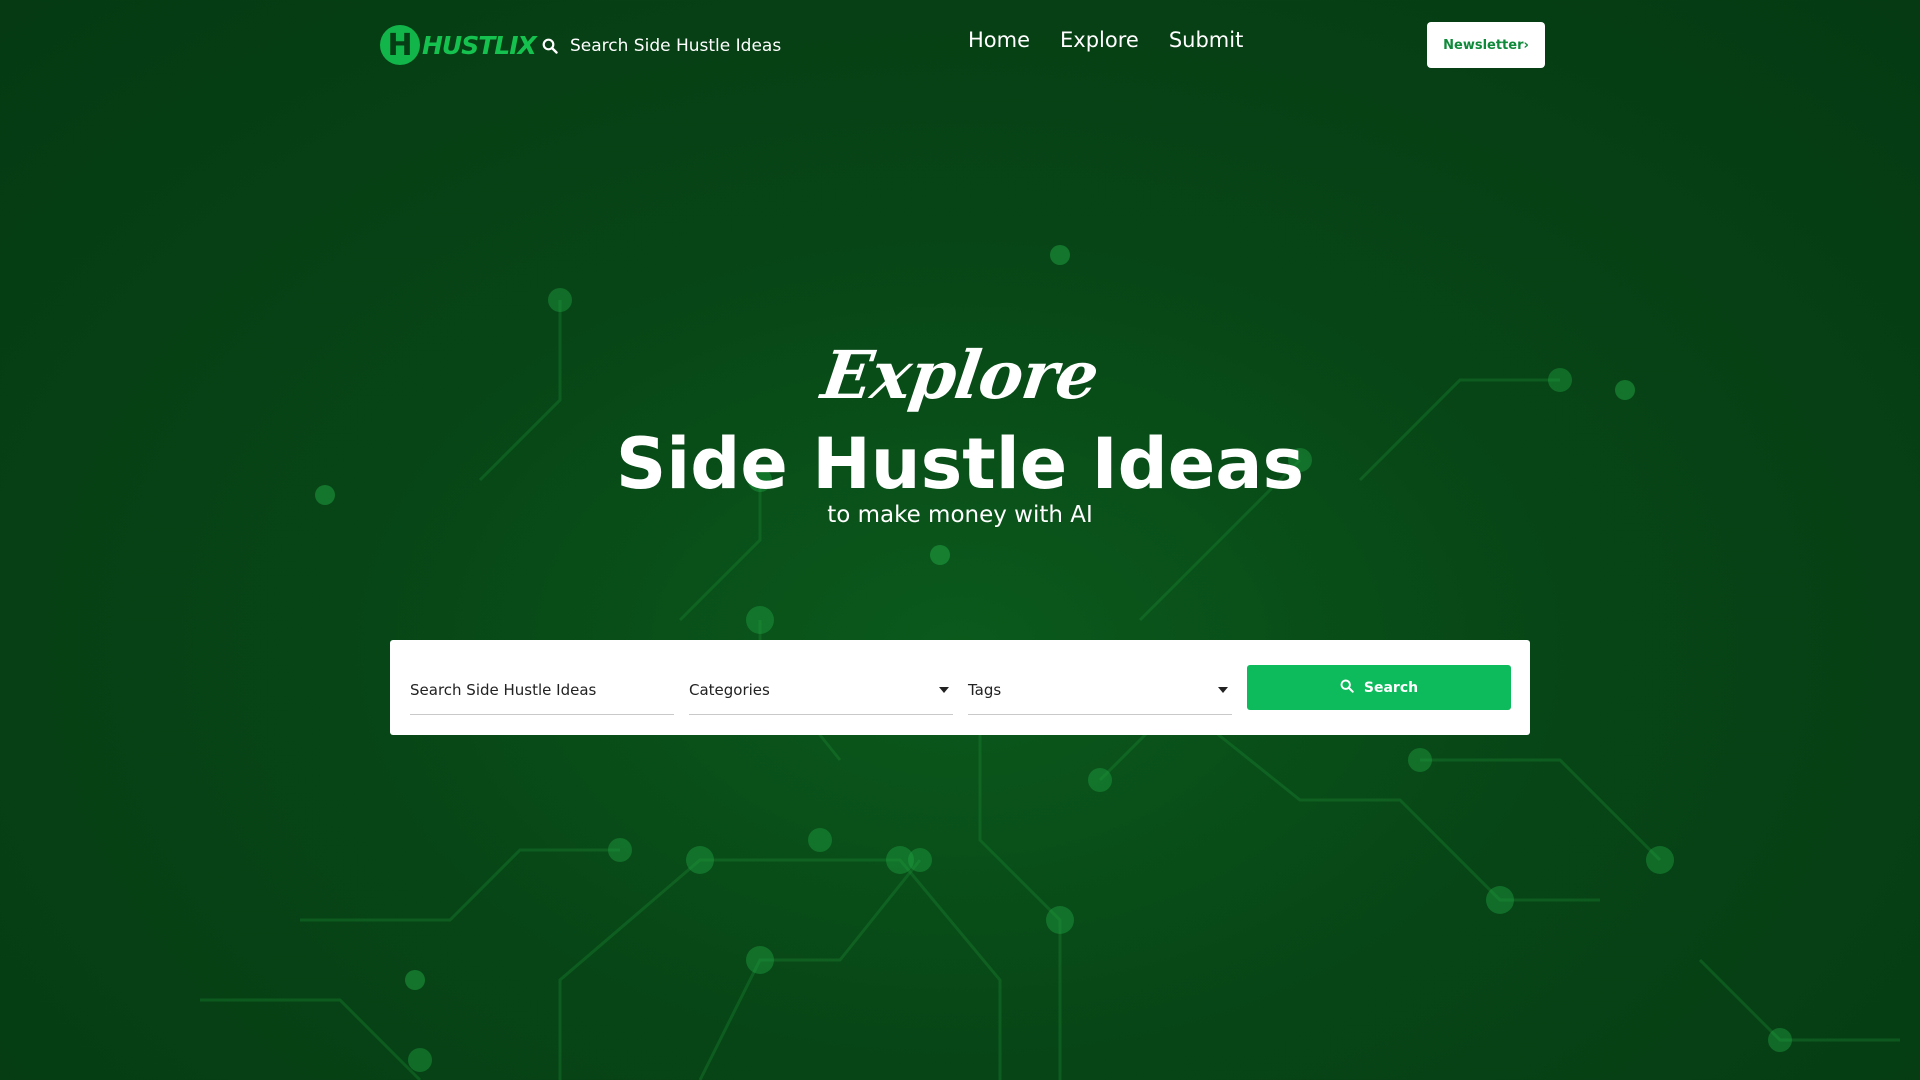 This screenshot has height=1080, width=1920. Describe the element at coordinates (1100, 690) in the screenshot. I see `tags-select: Tags` at that location.